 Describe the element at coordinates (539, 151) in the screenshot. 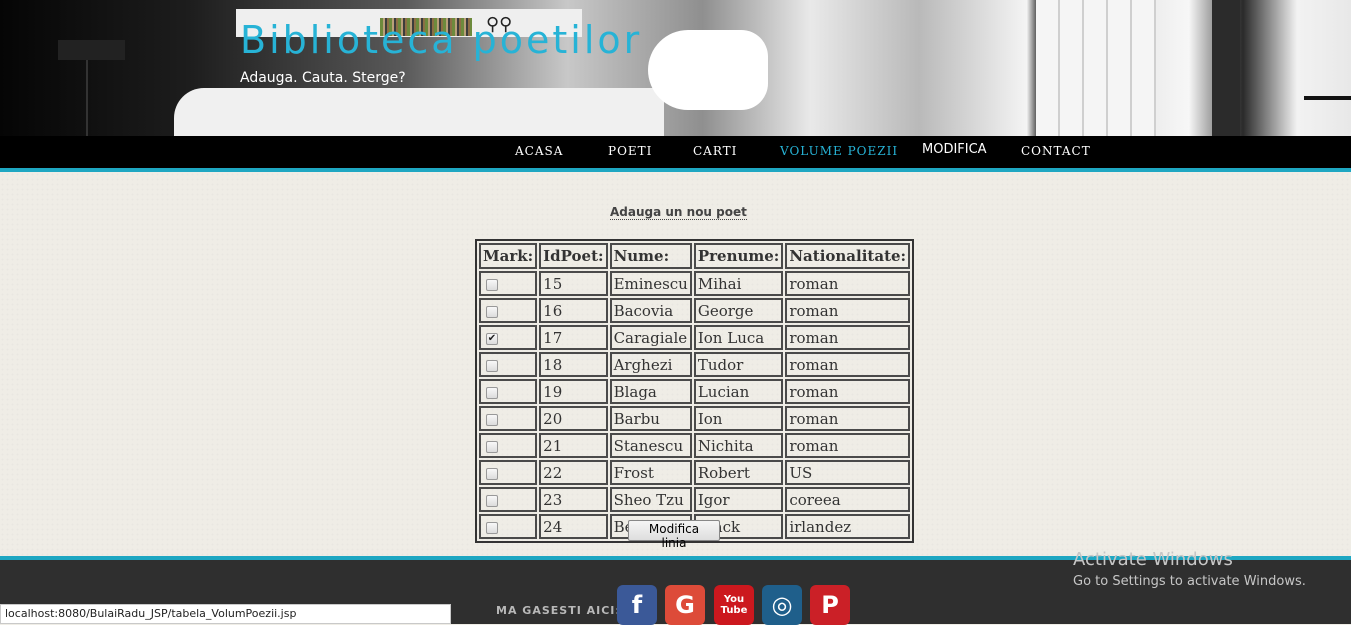

I see `nav-item-acasa: ACASA` at that location.